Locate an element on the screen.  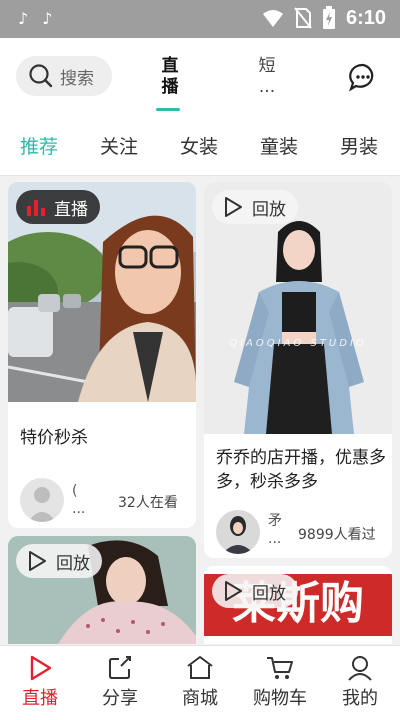
nav-share-label: 分享 is located at coordinates (120, 698).